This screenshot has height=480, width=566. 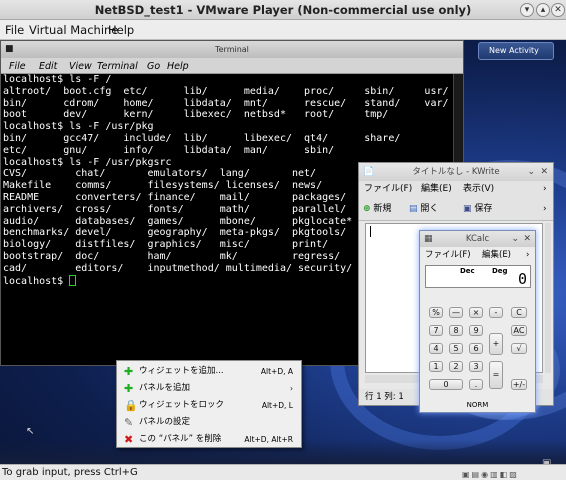 I want to click on delete-icon: ✖, so click(x=129, y=439).